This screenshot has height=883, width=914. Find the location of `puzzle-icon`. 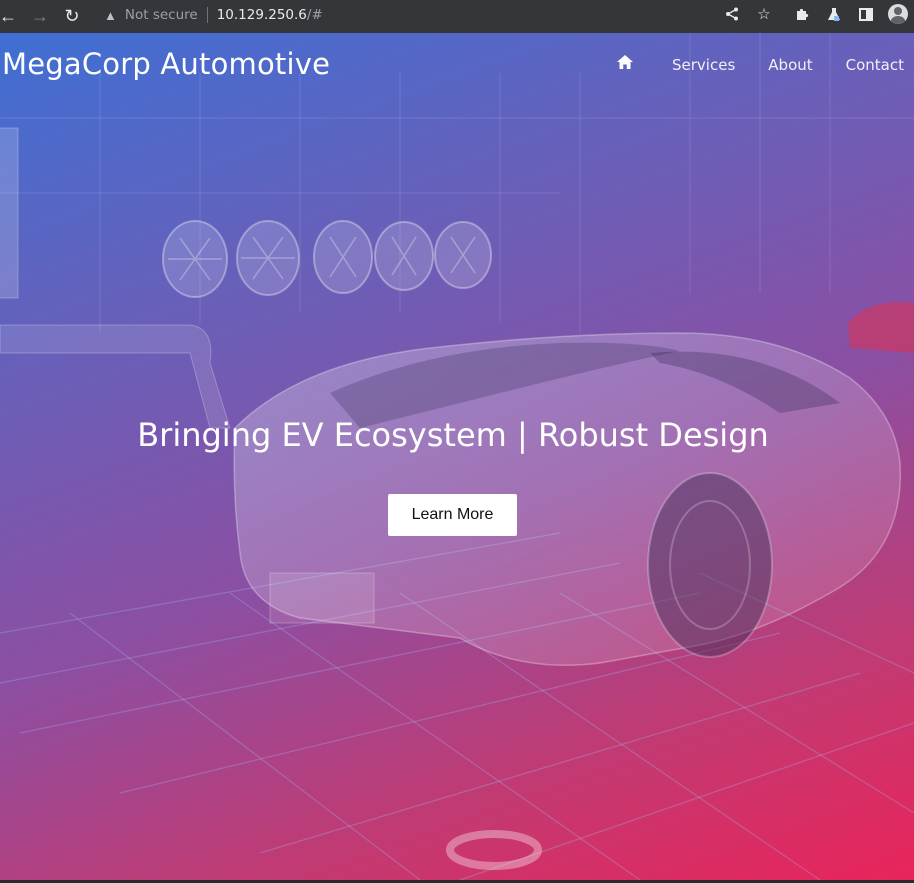

puzzle-icon is located at coordinates (802, 14).